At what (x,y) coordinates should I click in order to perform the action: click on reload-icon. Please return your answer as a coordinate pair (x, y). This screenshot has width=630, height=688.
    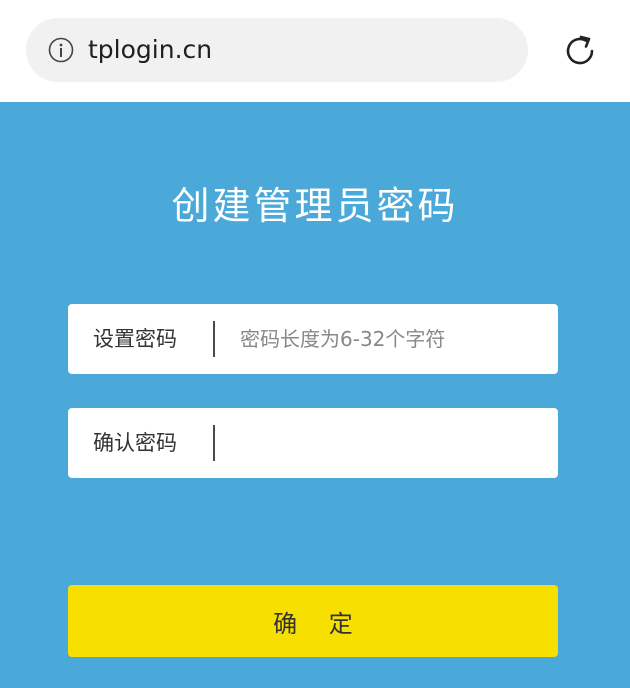
    Looking at the image, I should click on (580, 51).